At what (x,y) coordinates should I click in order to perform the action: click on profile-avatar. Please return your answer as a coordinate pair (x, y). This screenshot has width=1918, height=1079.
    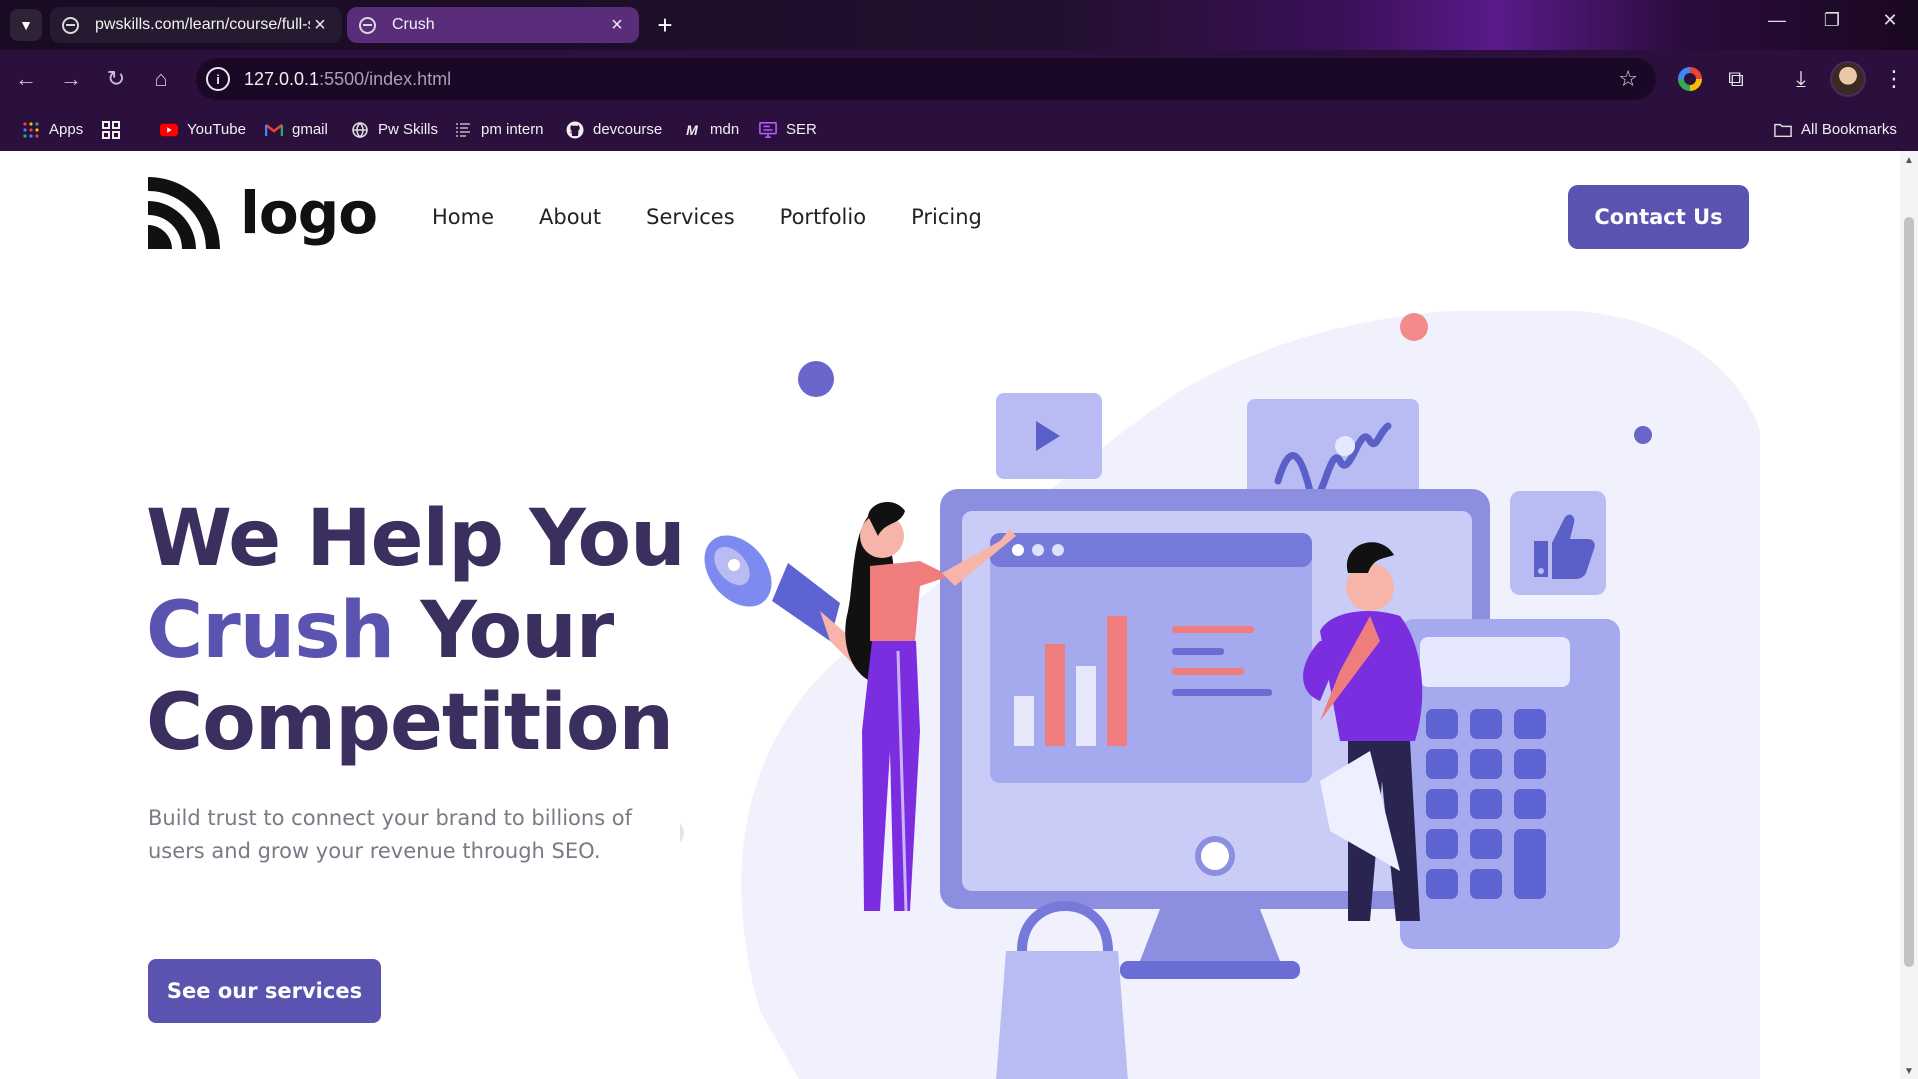
    Looking at the image, I should click on (1848, 79).